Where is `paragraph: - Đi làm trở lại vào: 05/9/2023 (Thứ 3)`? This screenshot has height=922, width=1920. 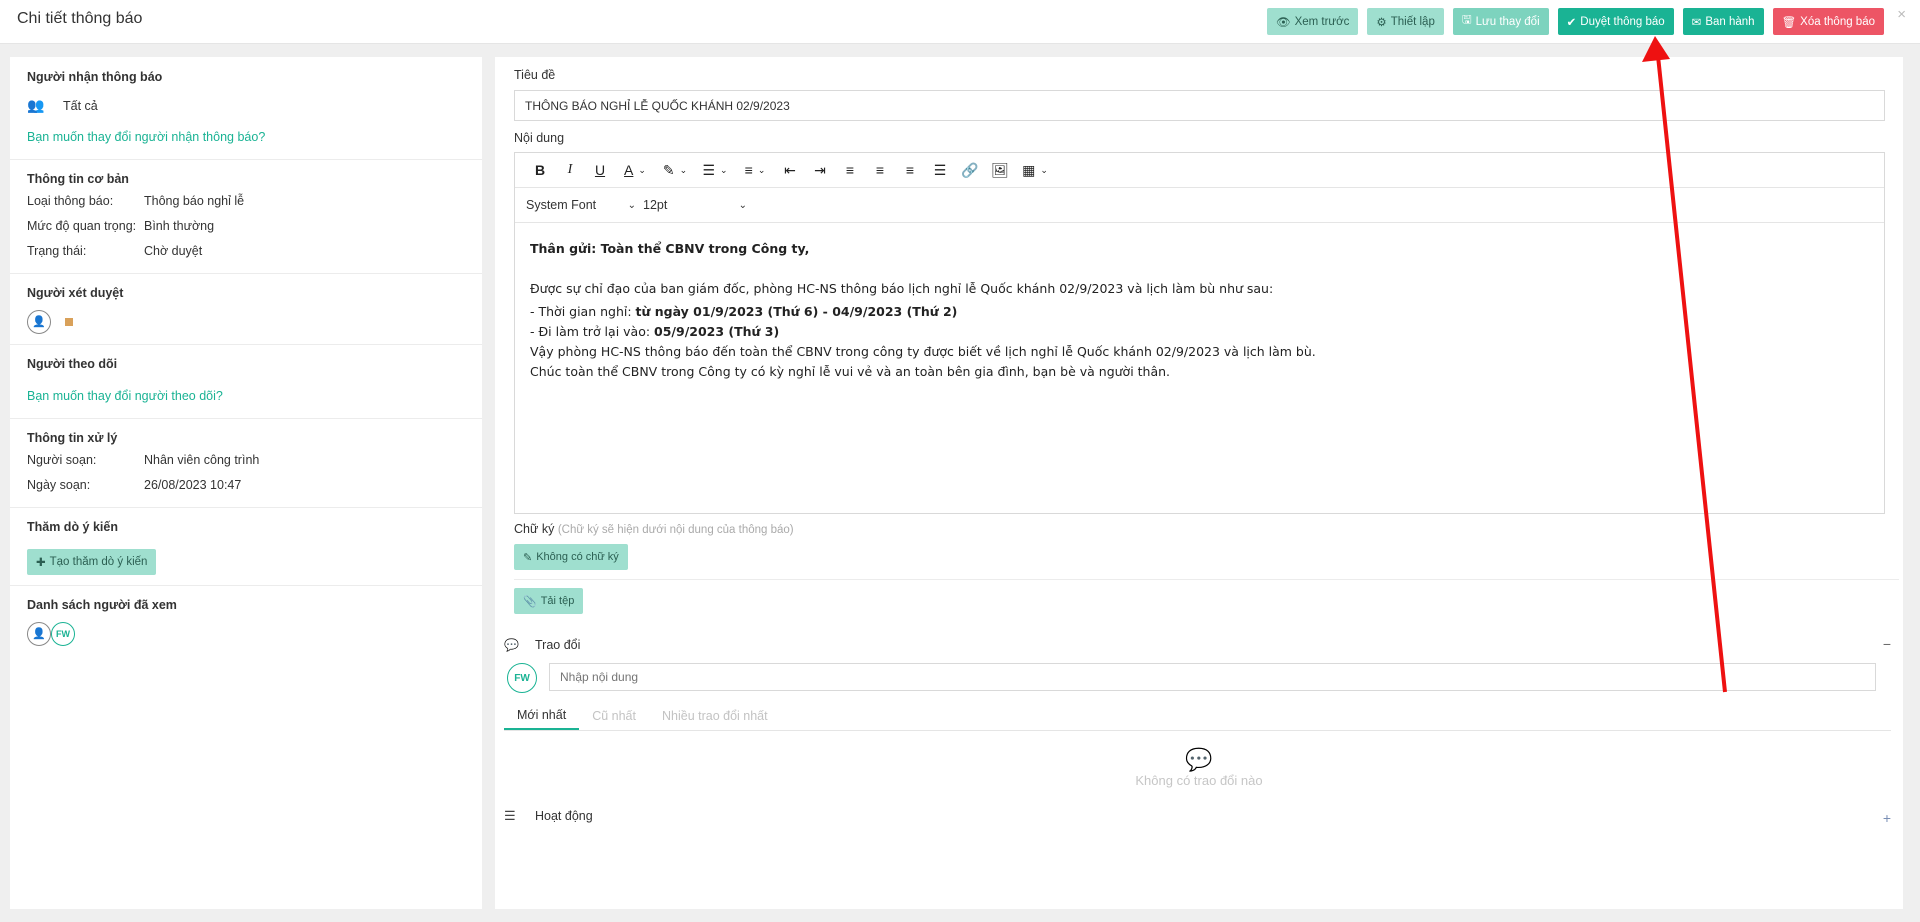 paragraph: - Đi làm trở lại vào: 05/9/2023 (Thứ 3) is located at coordinates (1199, 332).